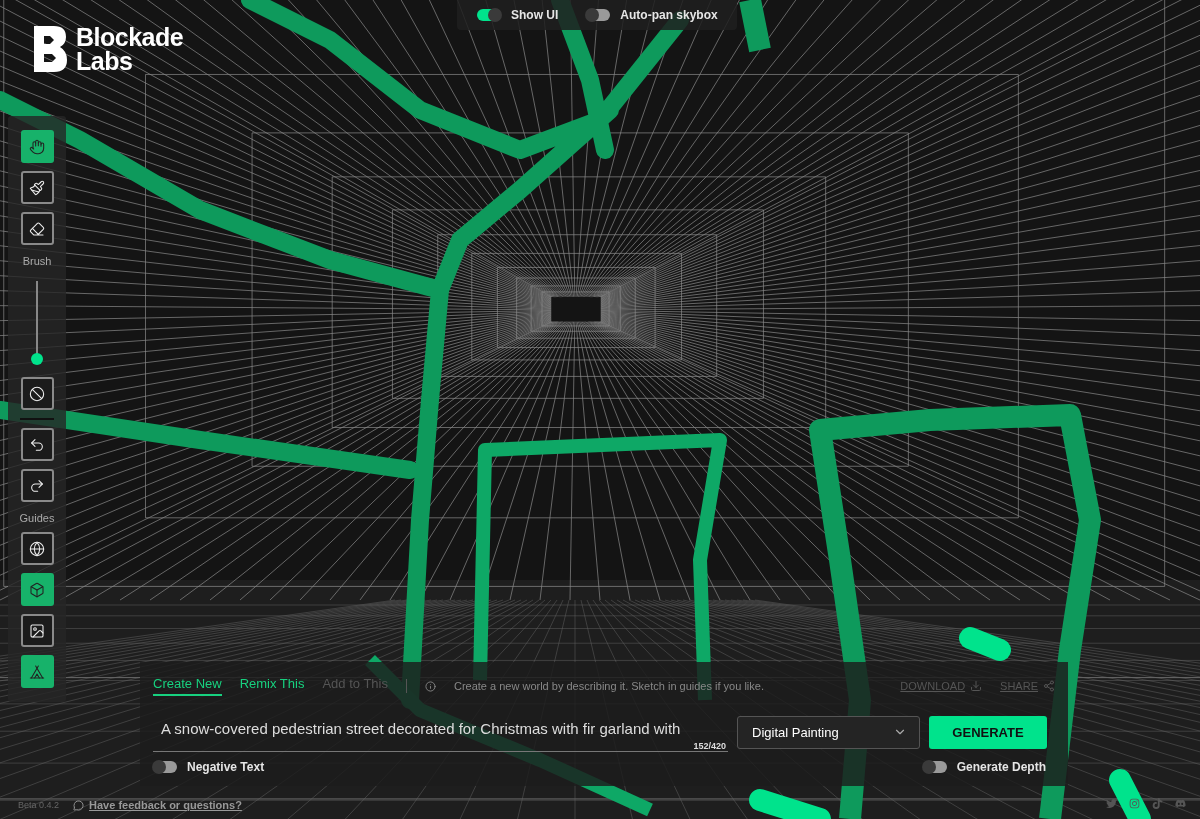 Image resolution: width=1200 pixels, height=819 pixels. I want to click on character-counter: 152/420, so click(709, 746).